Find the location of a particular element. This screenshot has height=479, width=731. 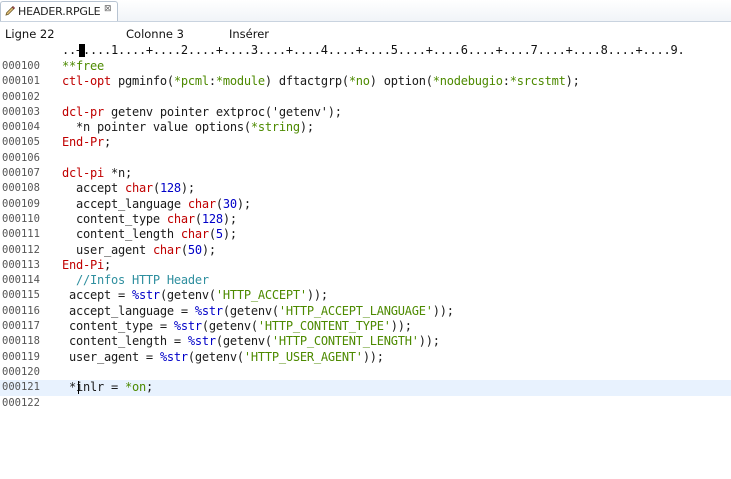

sequence-number: 000111 is located at coordinates (21, 234).